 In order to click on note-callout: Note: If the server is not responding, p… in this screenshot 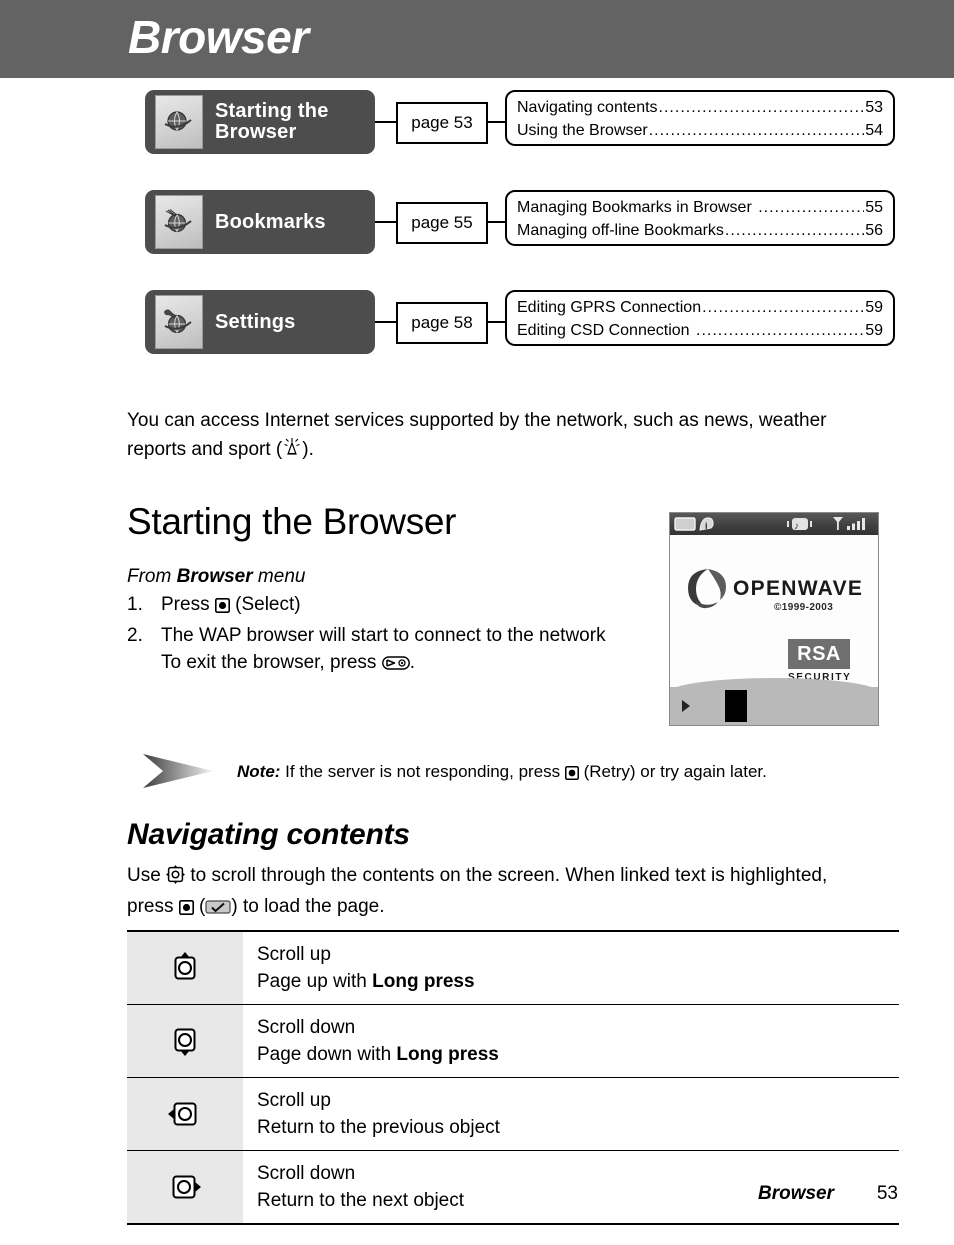, I will do `click(521, 771)`.